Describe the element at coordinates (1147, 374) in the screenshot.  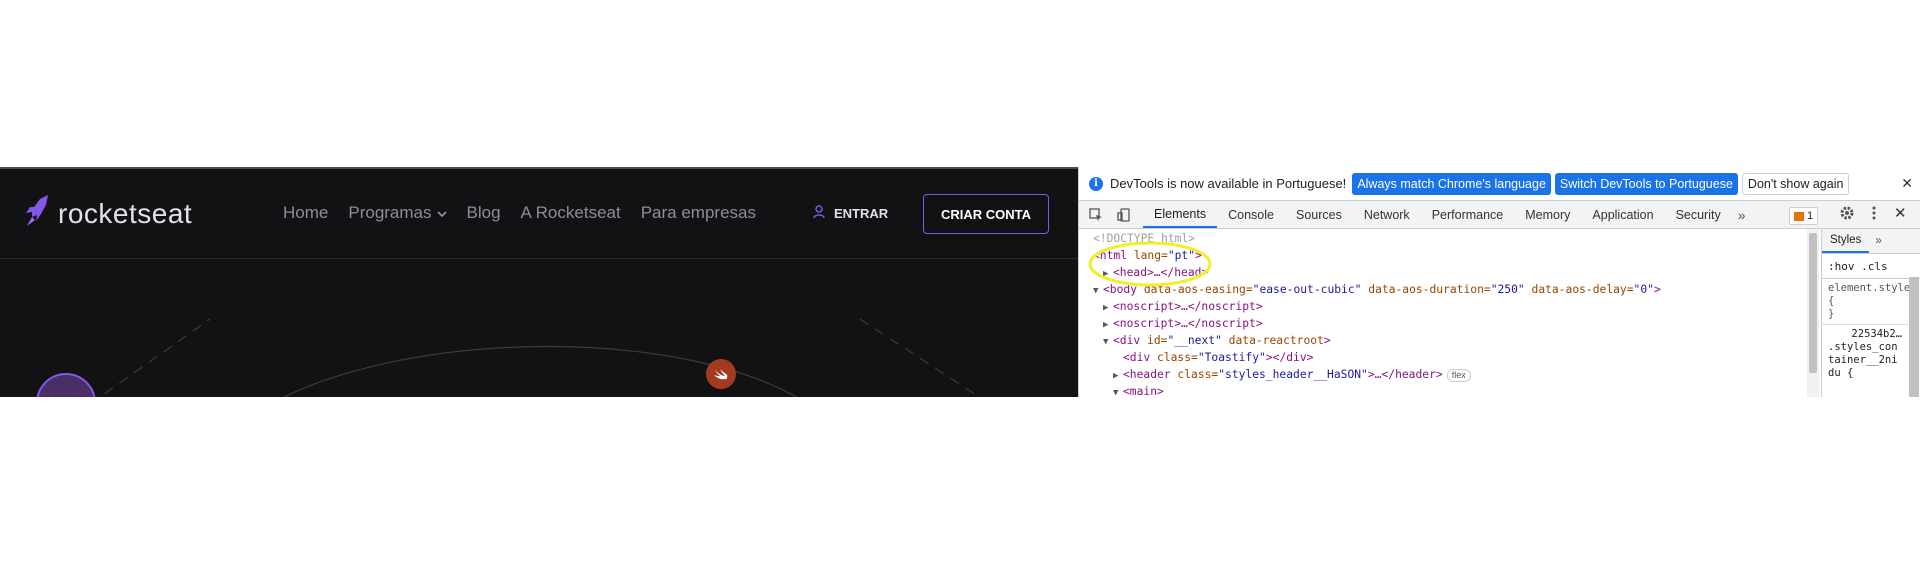
I see `header-tag: <header` at that location.